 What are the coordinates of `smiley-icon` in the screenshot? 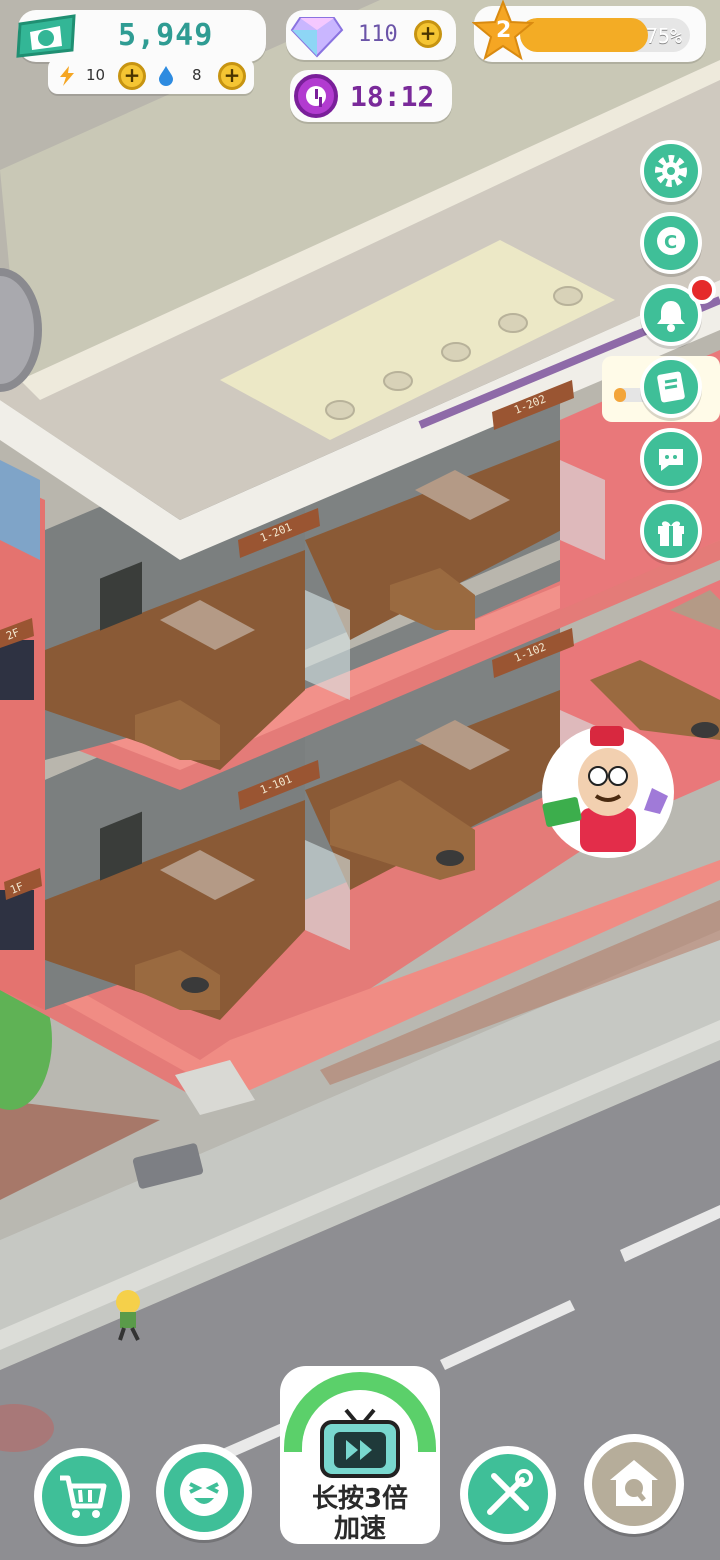 It's located at (204, 1492).